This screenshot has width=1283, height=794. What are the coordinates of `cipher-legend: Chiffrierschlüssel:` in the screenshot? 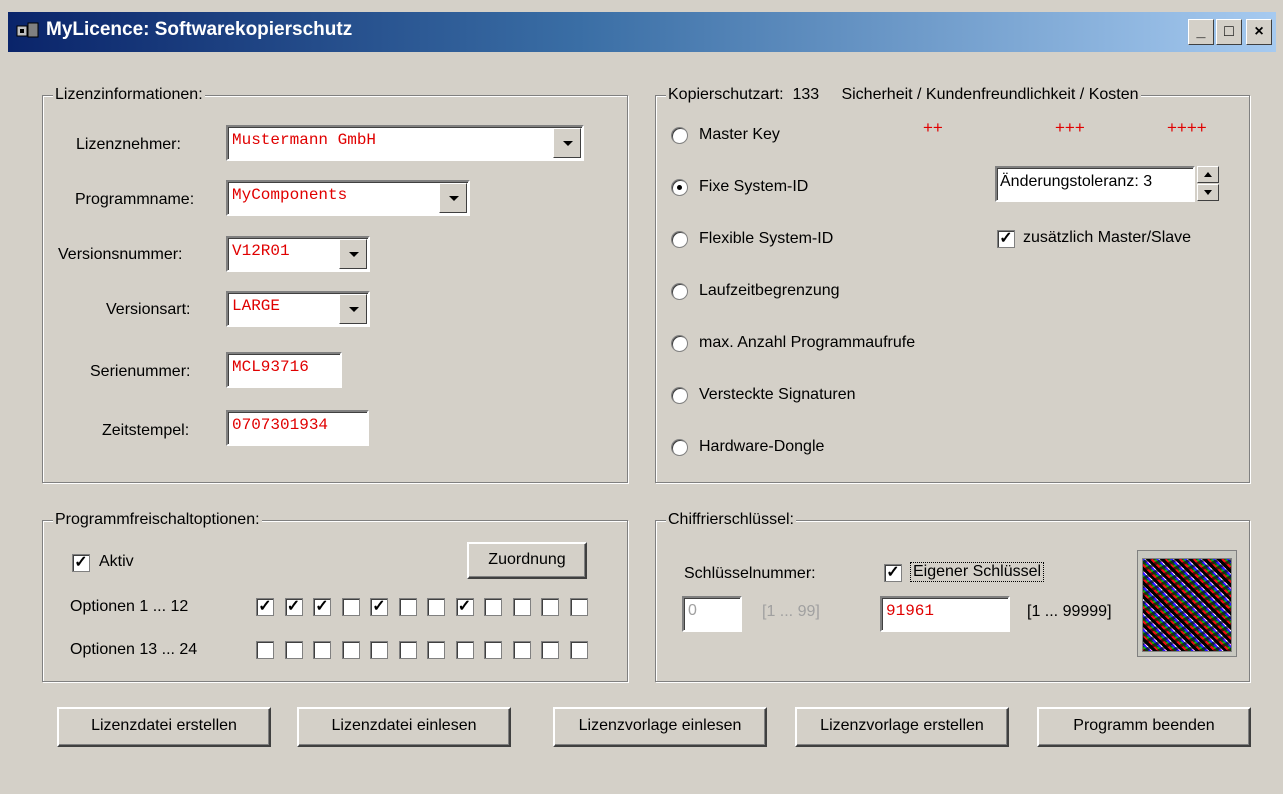 It's located at (731, 520).